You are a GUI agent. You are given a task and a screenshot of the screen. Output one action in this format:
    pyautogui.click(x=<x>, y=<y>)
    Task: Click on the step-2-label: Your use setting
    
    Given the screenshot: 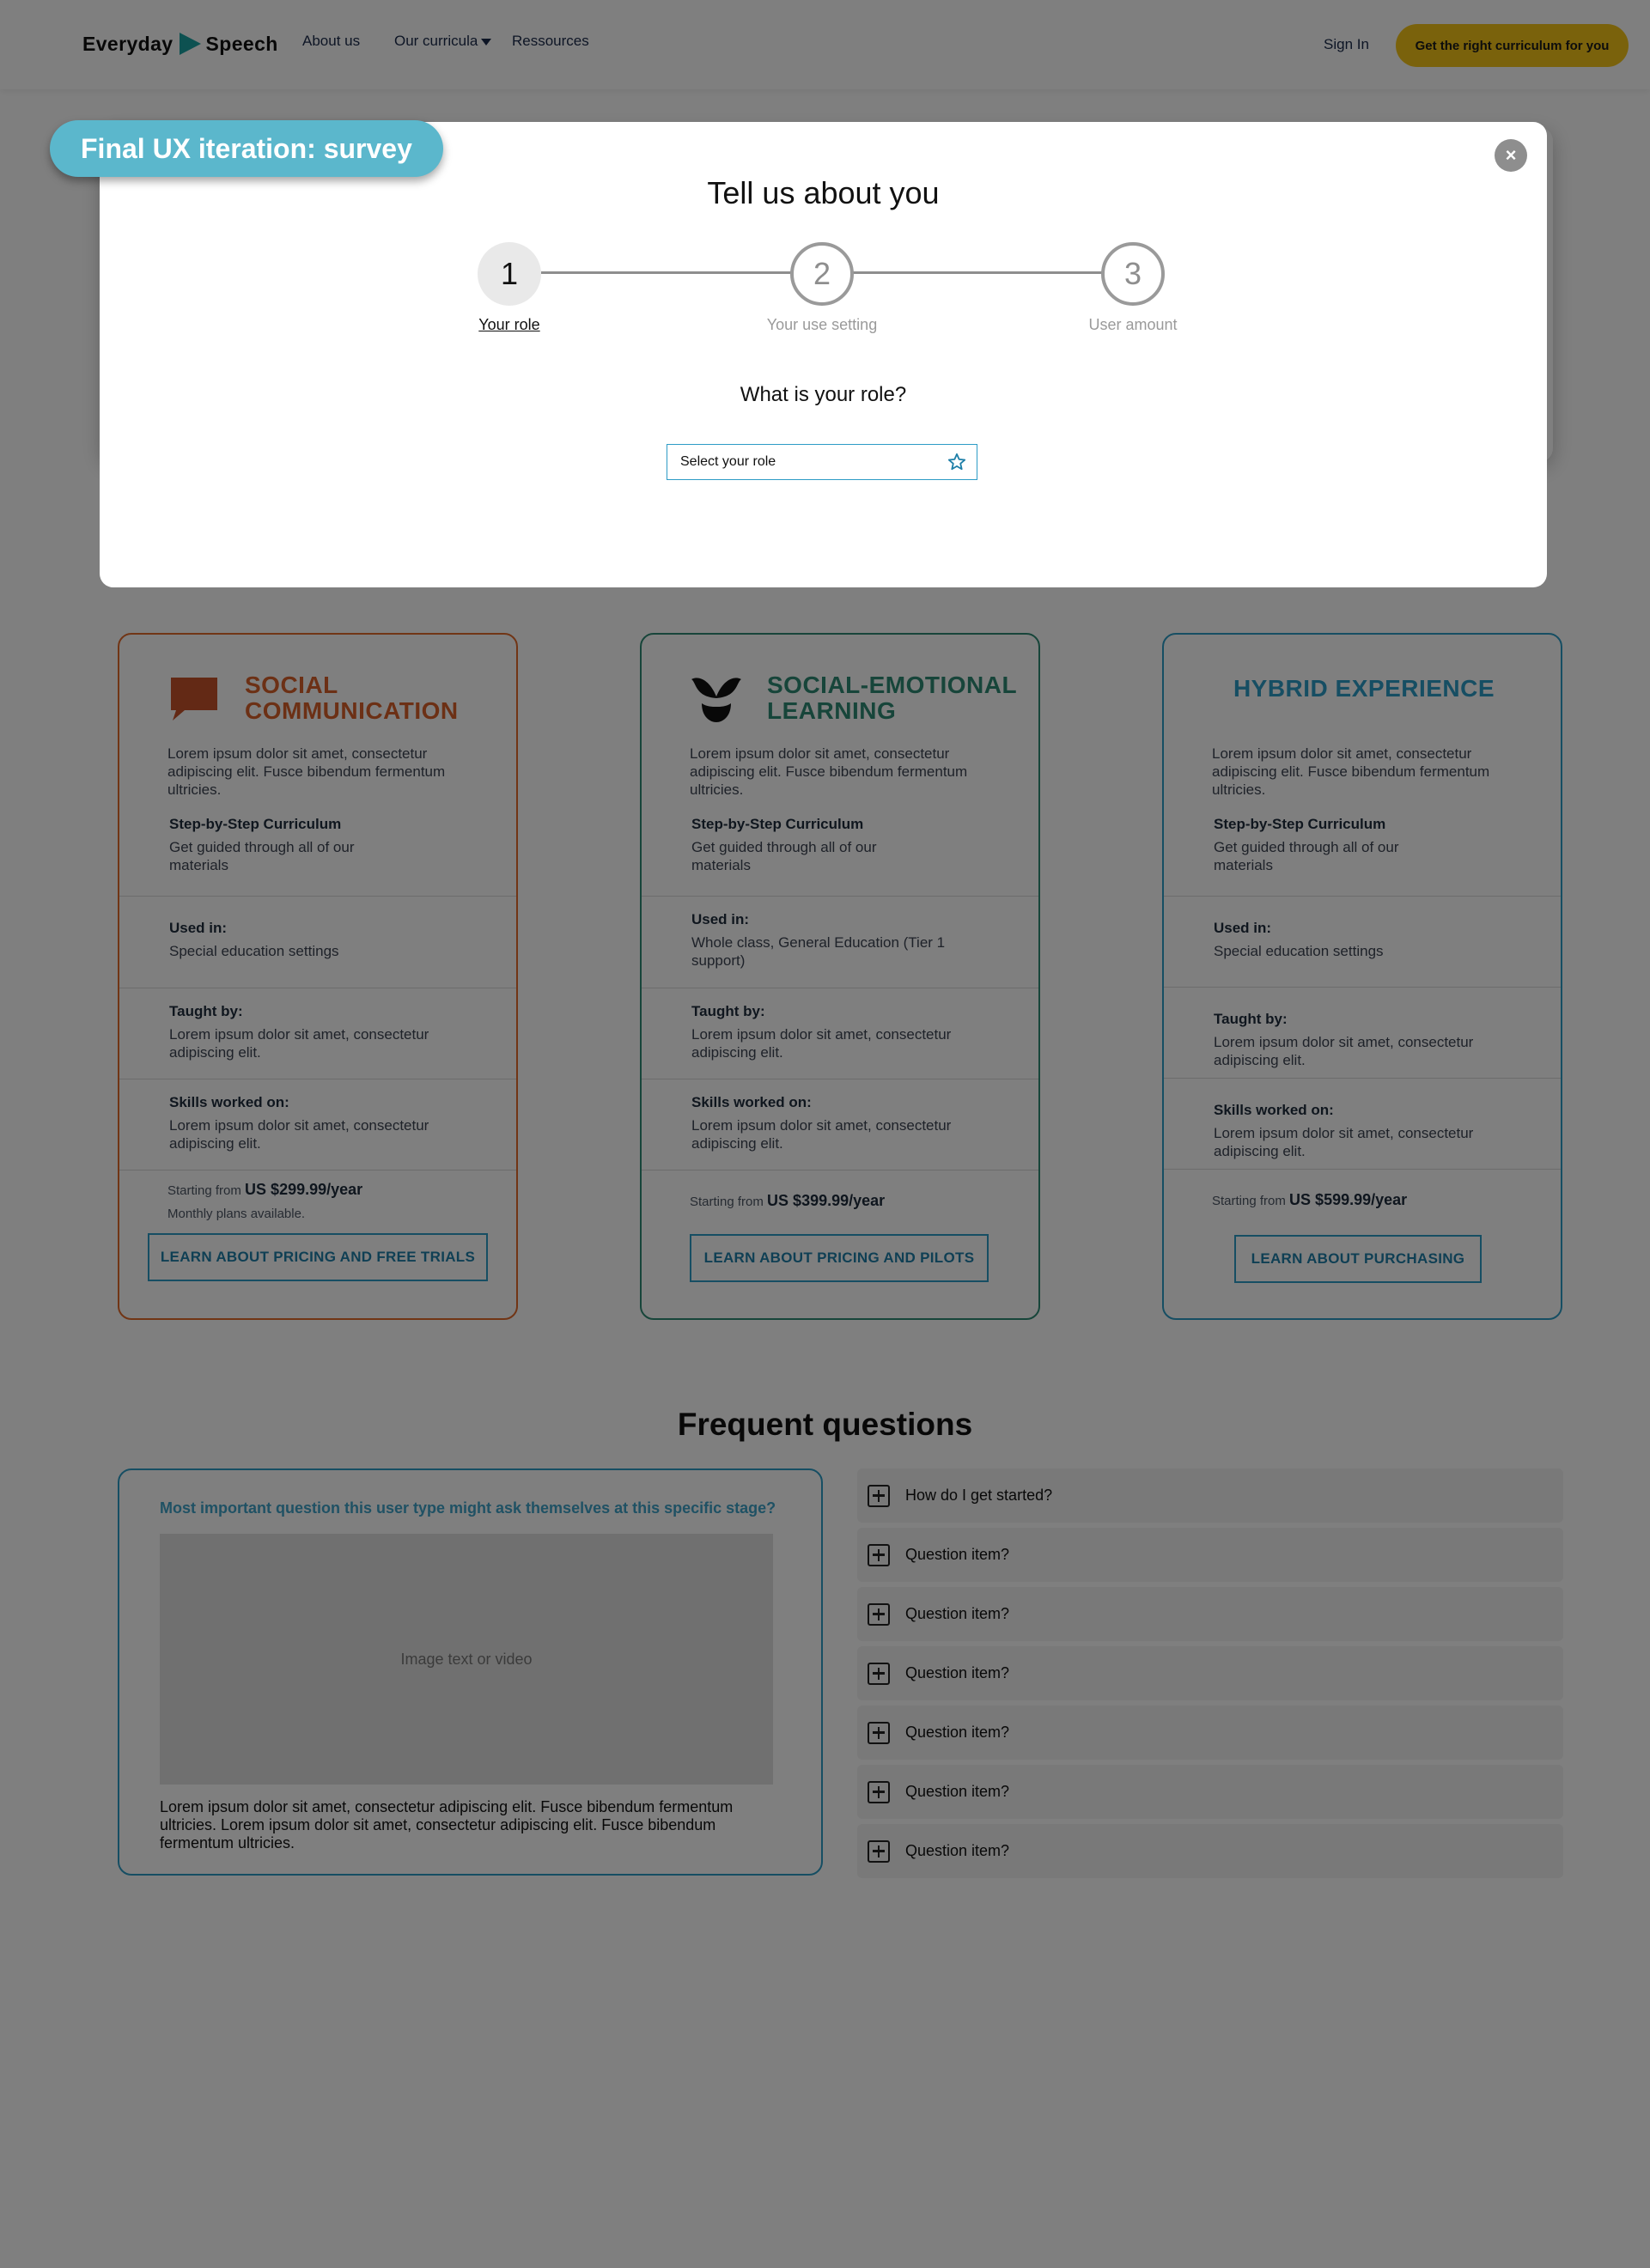 What is the action you would take?
    pyautogui.click(x=822, y=325)
    